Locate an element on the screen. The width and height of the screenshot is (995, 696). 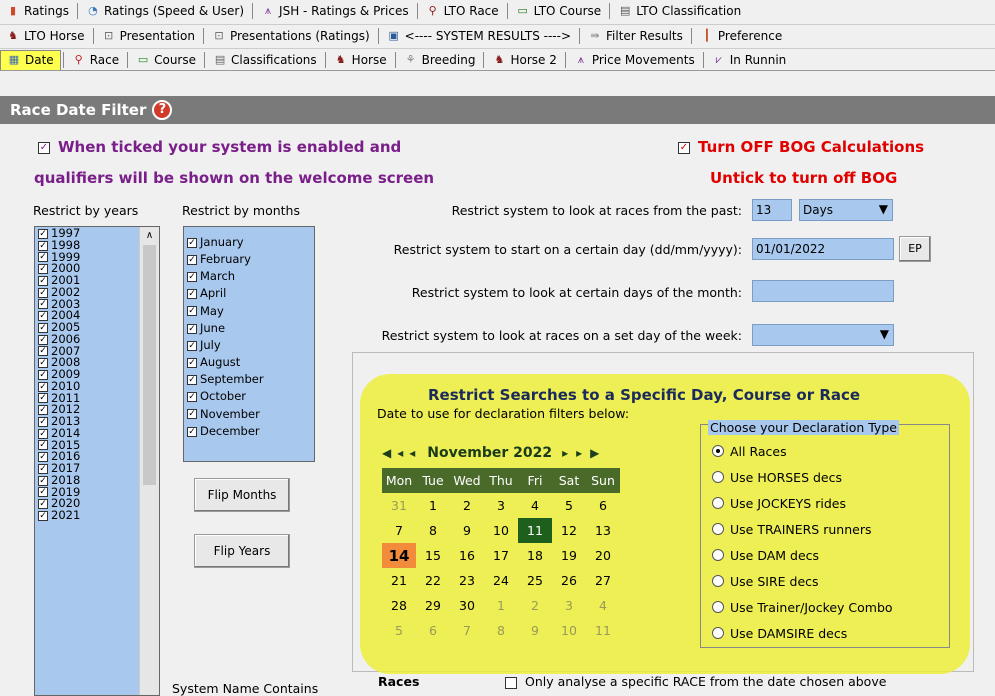
tab-lto-classification: ▤ LTO Classification is located at coordinates (679, 11).